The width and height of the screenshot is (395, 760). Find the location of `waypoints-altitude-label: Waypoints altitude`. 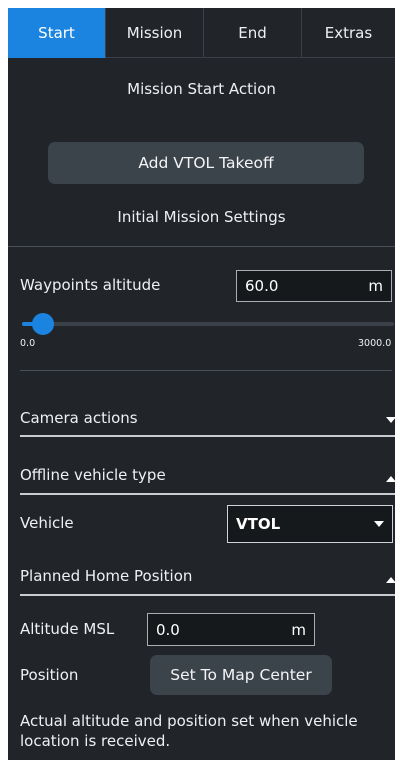

waypoints-altitude-label: Waypoints altitude is located at coordinates (90, 285).